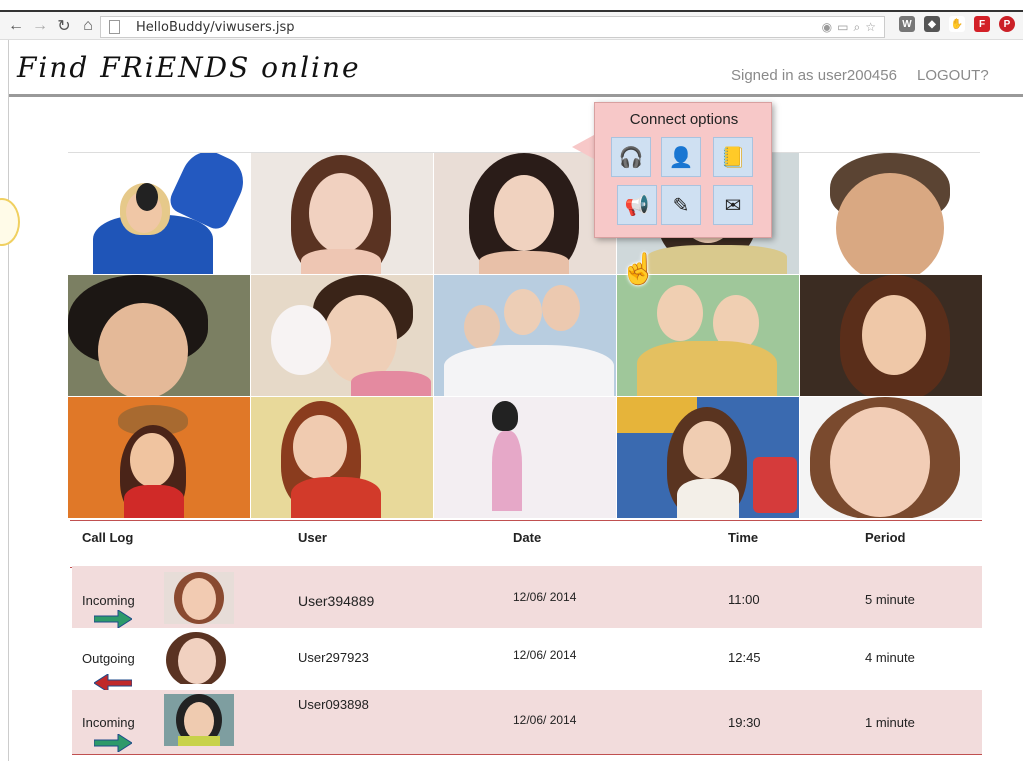  What do you see at coordinates (890, 599) in the screenshot?
I see `call-period: 5 minute` at bounding box center [890, 599].